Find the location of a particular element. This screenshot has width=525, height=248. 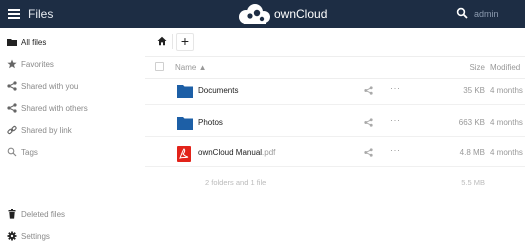

home-icon is located at coordinates (162, 41).